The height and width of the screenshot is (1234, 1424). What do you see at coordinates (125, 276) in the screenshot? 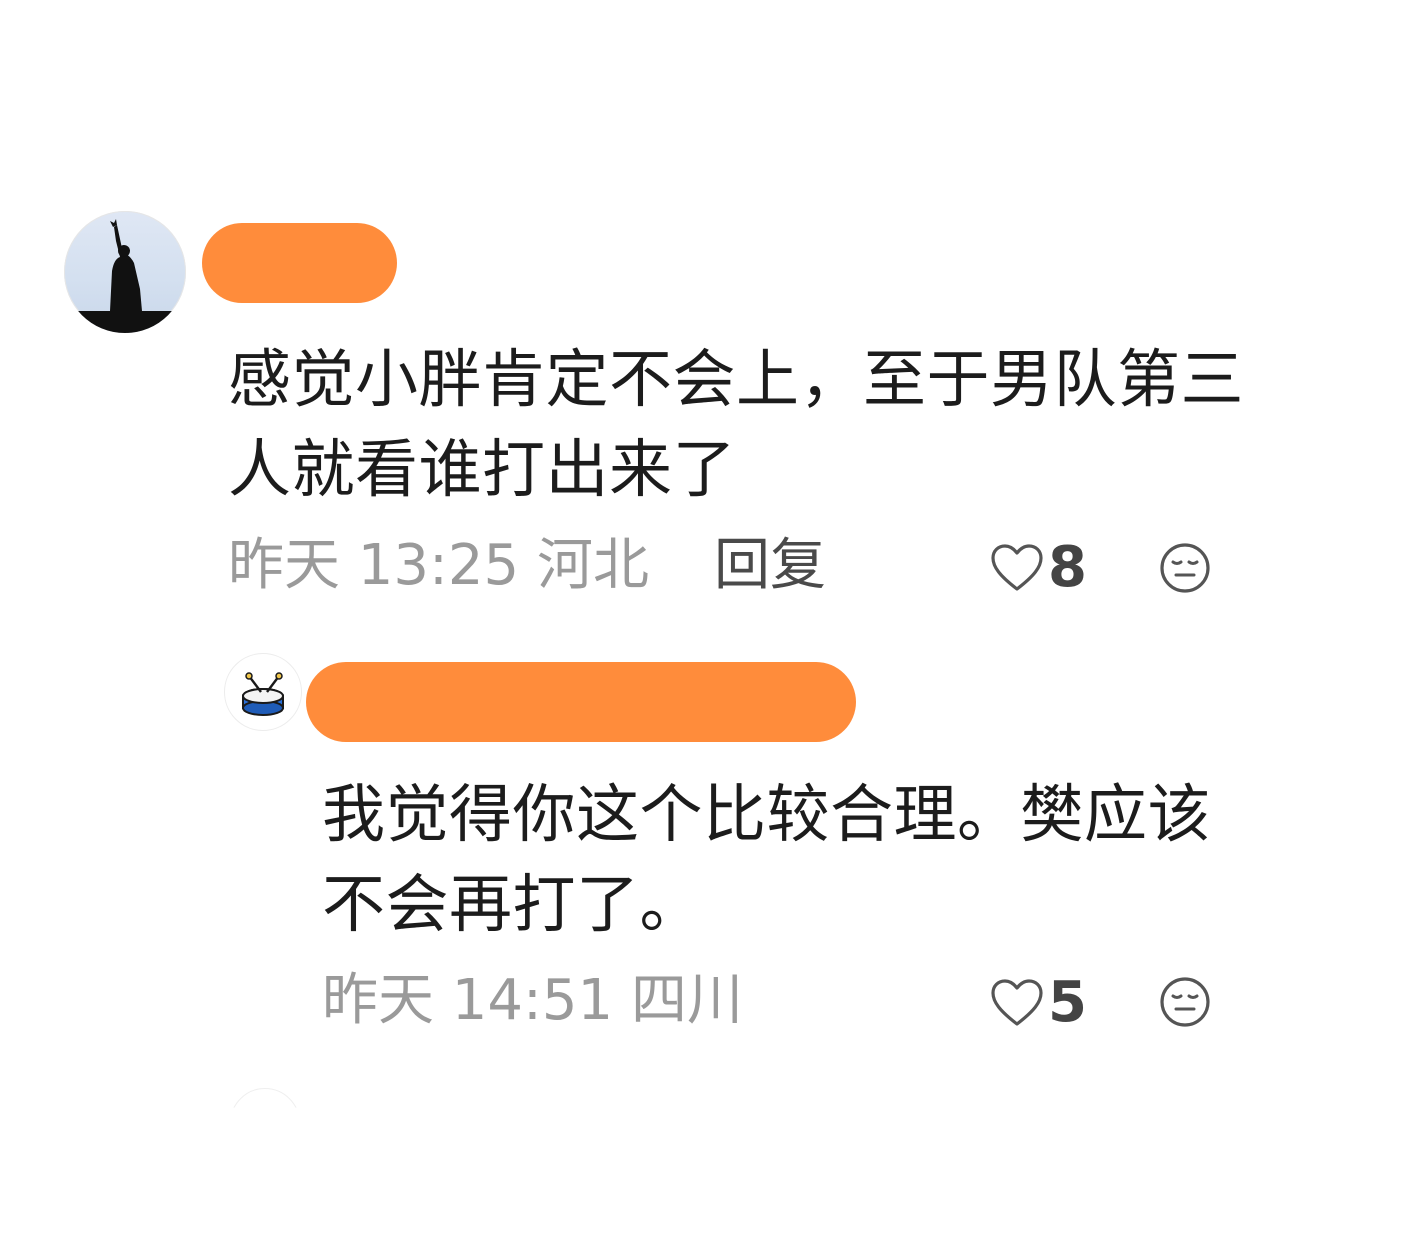
I see `silhouette-avatar-image` at bounding box center [125, 276].